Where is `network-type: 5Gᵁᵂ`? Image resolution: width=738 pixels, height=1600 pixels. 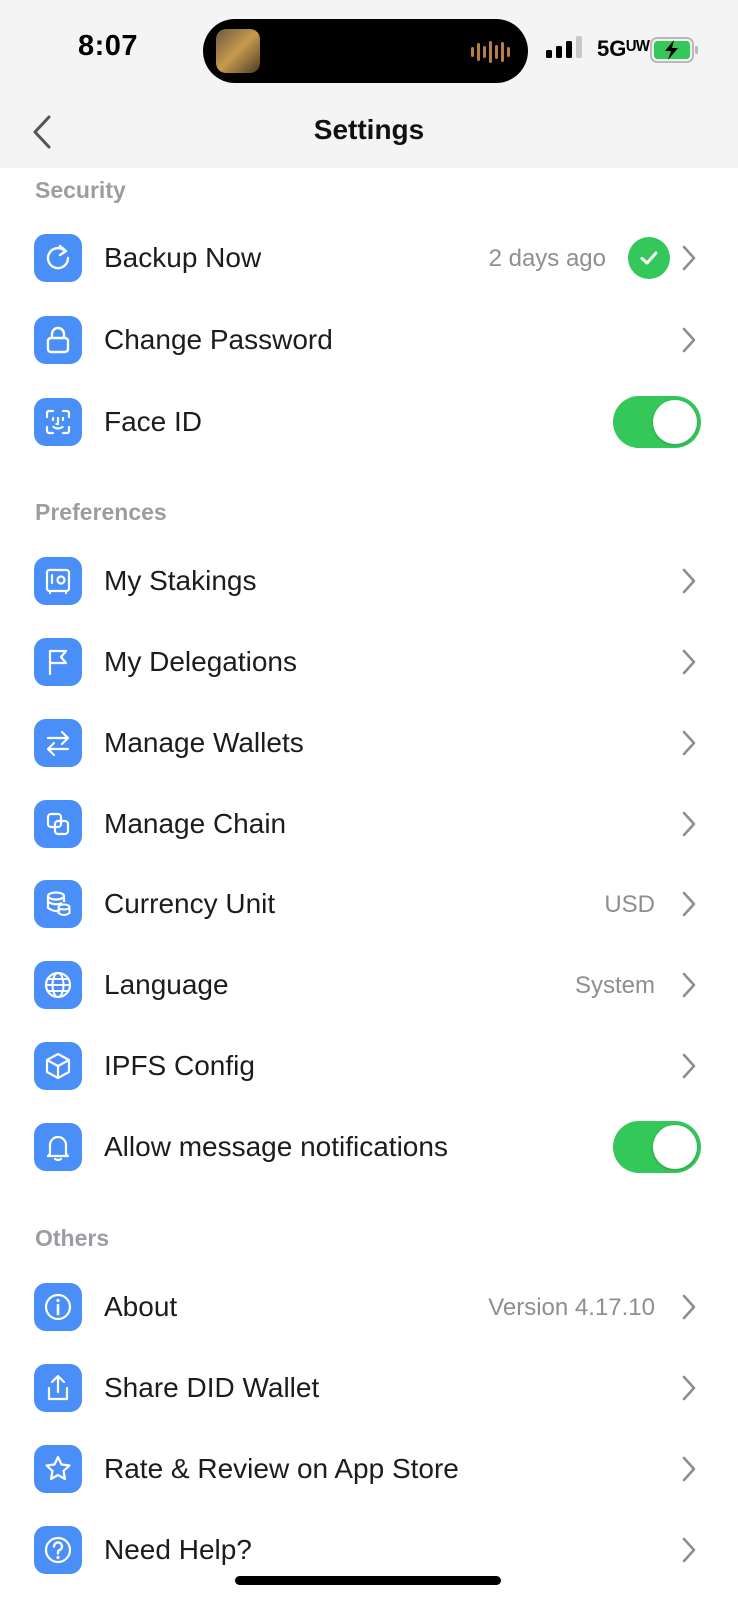 network-type: 5Gᵁᵂ is located at coordinates (623, 48).